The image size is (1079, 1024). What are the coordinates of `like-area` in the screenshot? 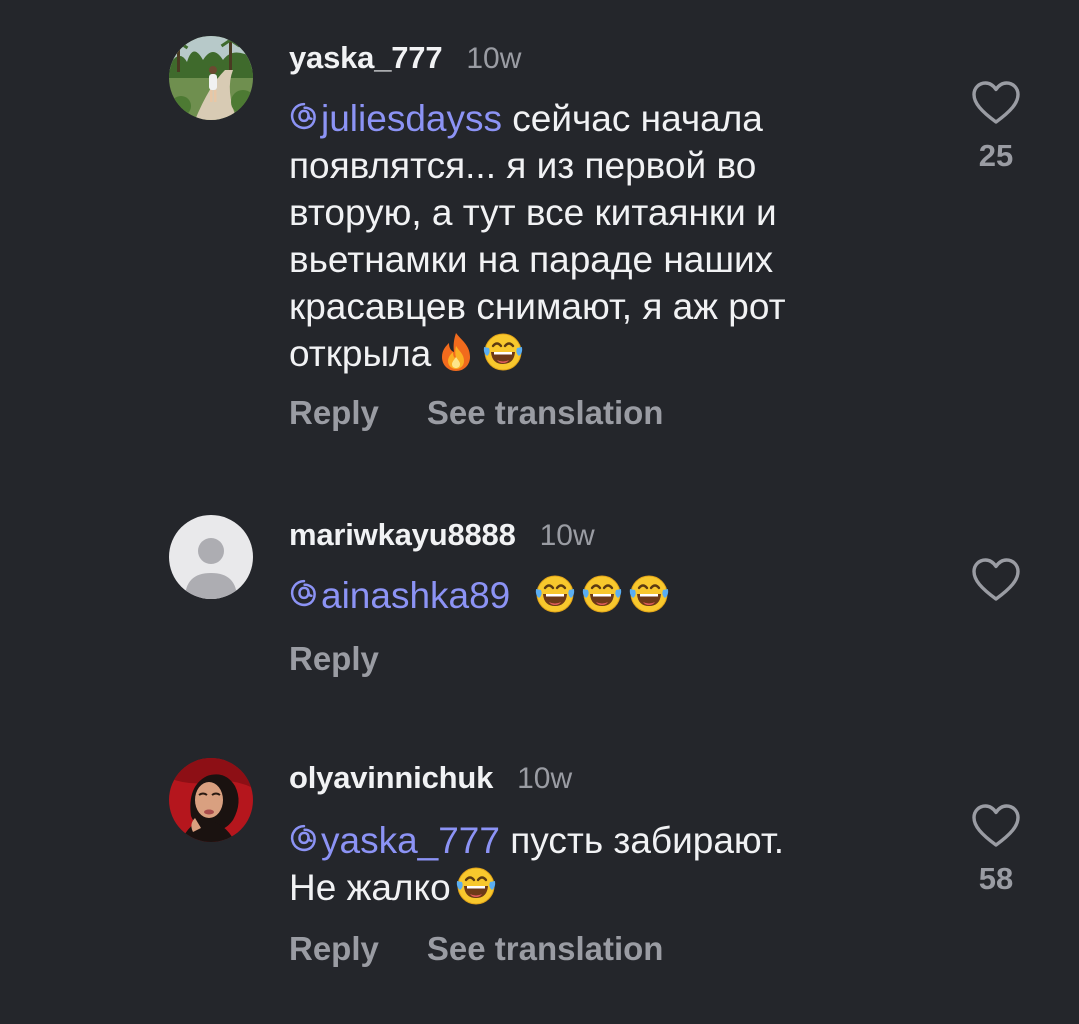 It's located at (996, 580).